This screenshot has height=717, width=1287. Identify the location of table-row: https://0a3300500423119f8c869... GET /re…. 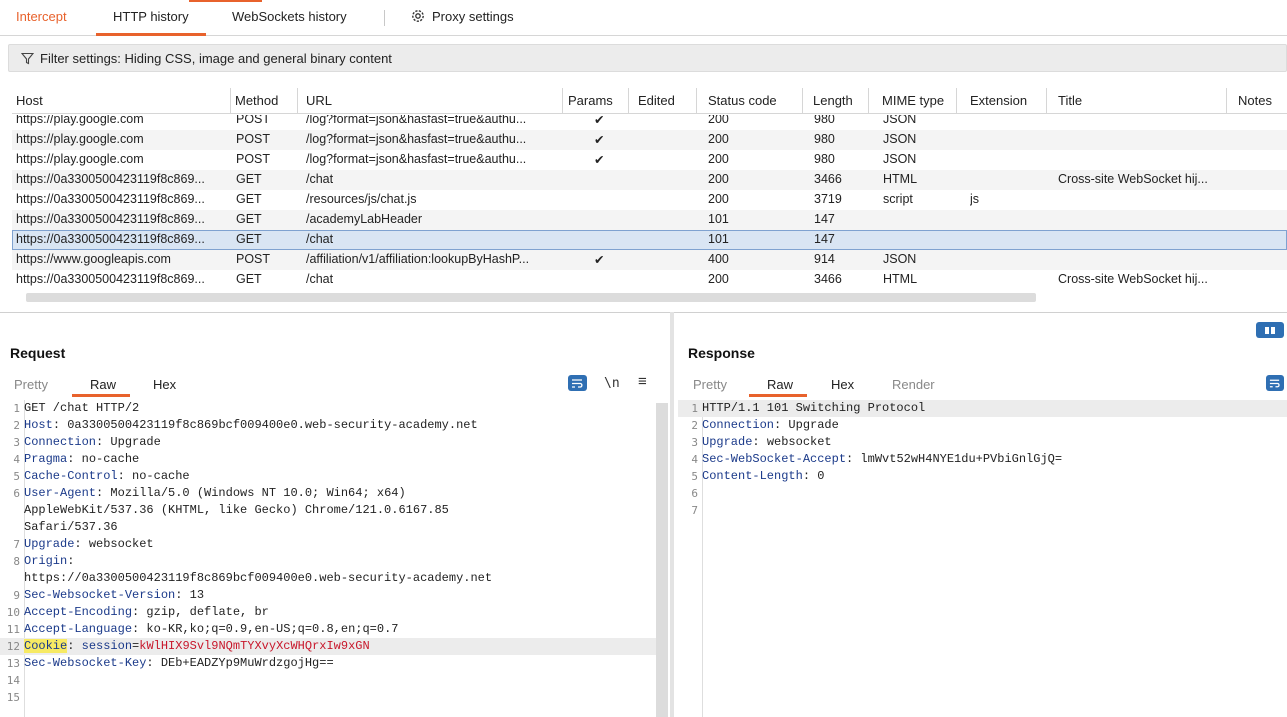
(649, 200).